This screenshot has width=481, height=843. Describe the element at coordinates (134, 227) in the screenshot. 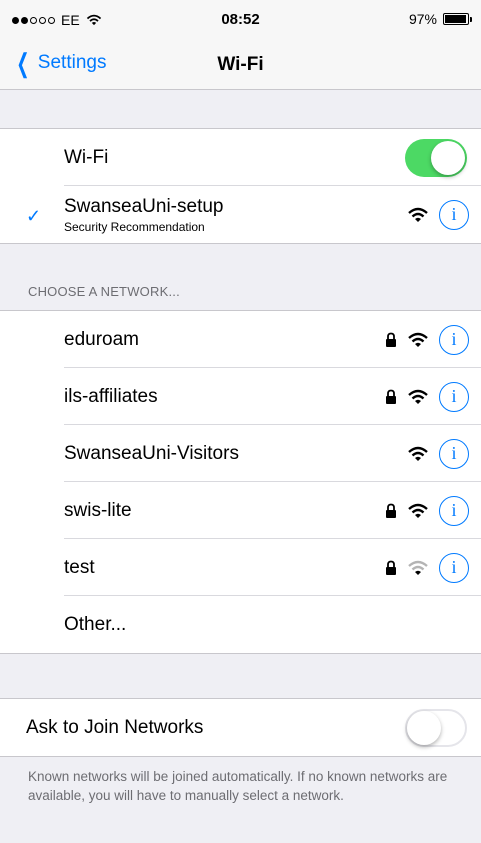

I see `connected-network-subtitle: Security Recommendation` at that location.